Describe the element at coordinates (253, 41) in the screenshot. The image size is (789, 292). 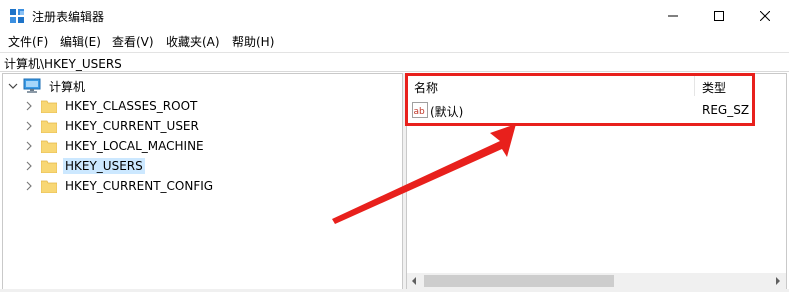
I see `menu-help: 帮助(H)` at that location.